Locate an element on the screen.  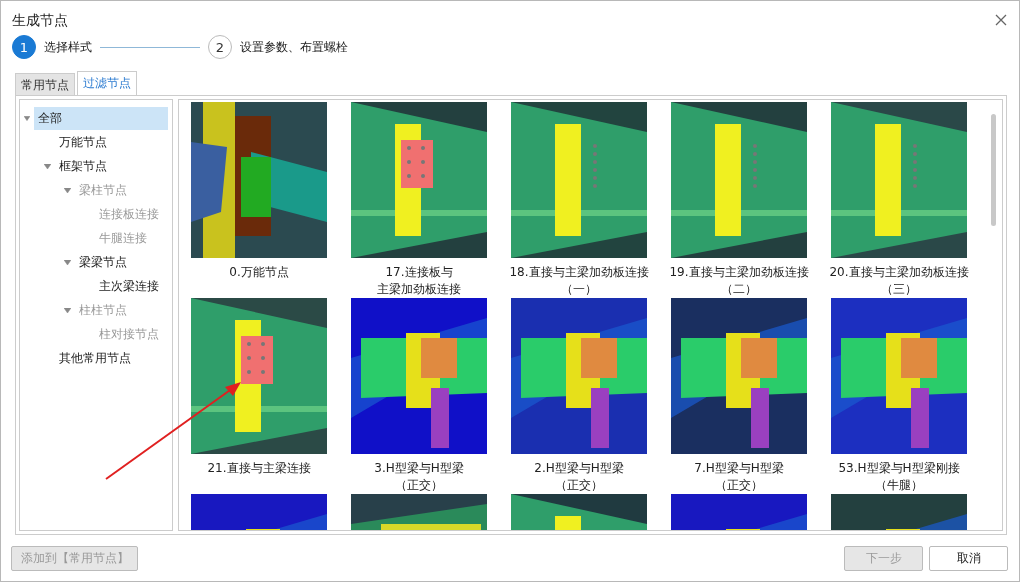
window-title: 生成节点 is located at coordinates (40, 21).